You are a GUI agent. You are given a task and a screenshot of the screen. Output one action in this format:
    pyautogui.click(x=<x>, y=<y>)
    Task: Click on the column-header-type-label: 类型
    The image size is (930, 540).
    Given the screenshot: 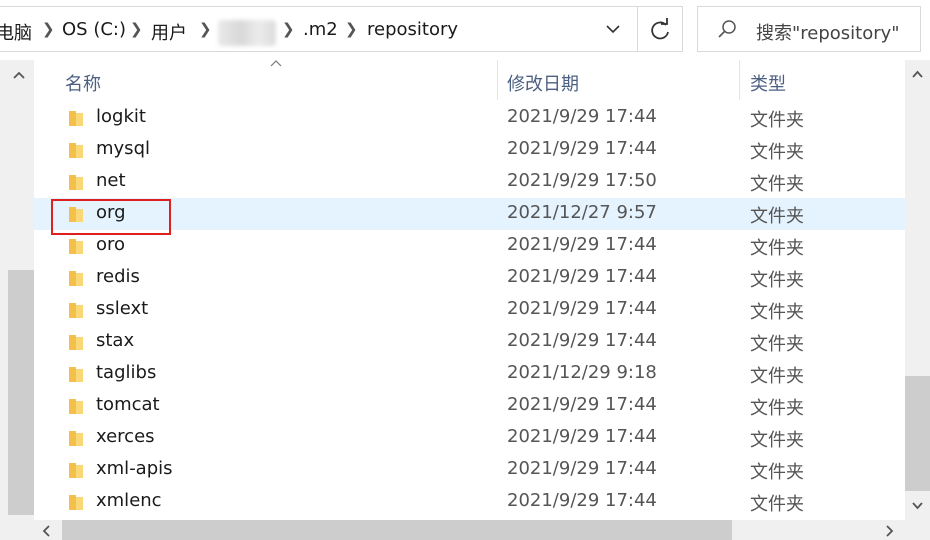 What is the action you would take?
    pyautogui.click(x=768, y=84)
    